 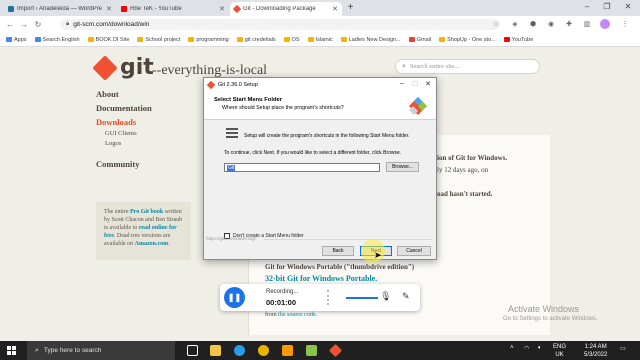 What do you see at coordinates (281, 302) in the screenshot?
I see `recording-timer: 00:01:00` at bounding box center [281, 302].